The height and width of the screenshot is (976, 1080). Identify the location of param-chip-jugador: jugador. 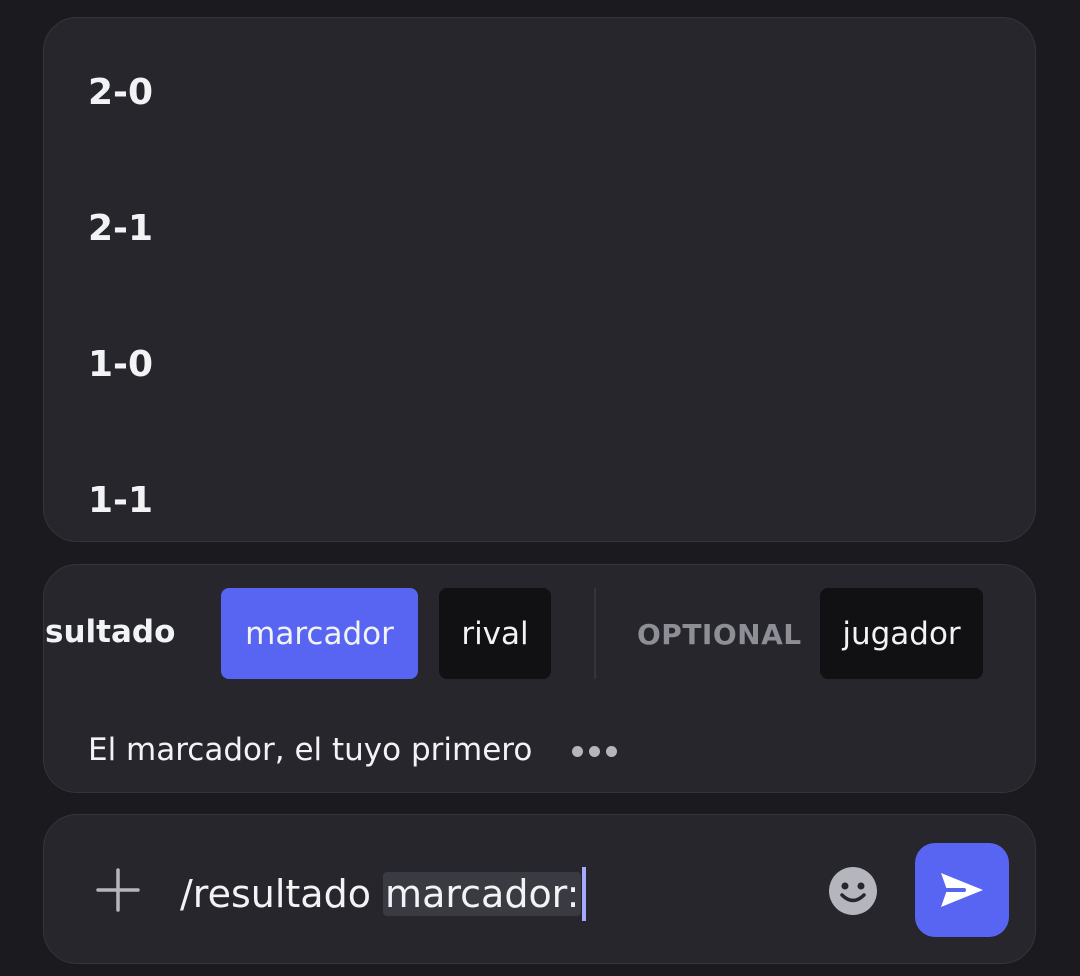
(901, 633).